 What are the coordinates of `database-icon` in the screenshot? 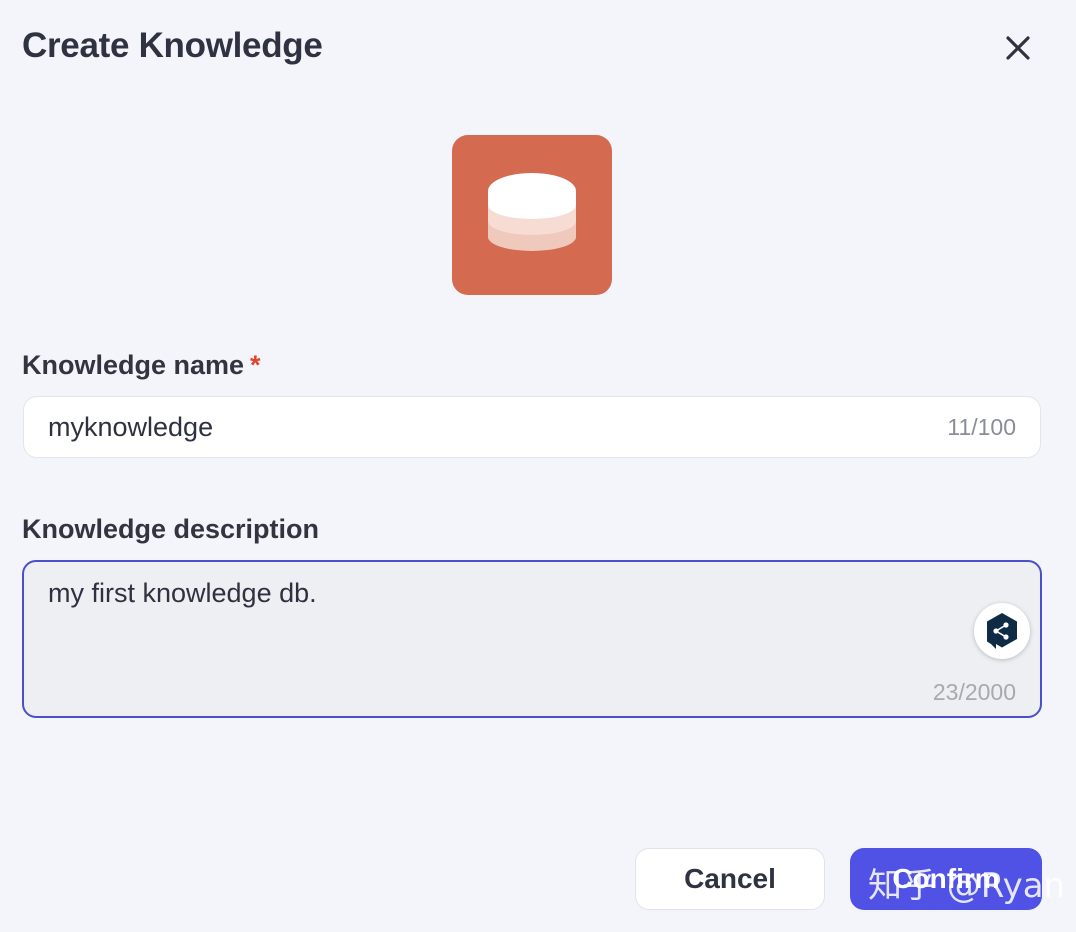 It's located at (532, 212).